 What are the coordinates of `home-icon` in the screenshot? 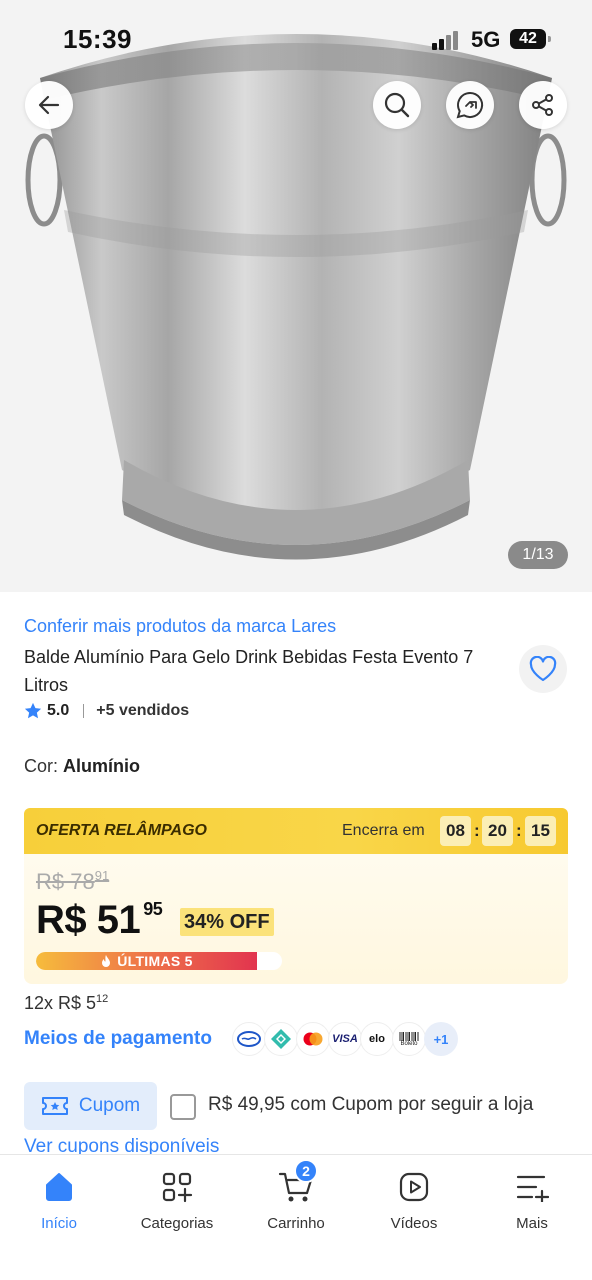 It's located at (59, 1187).